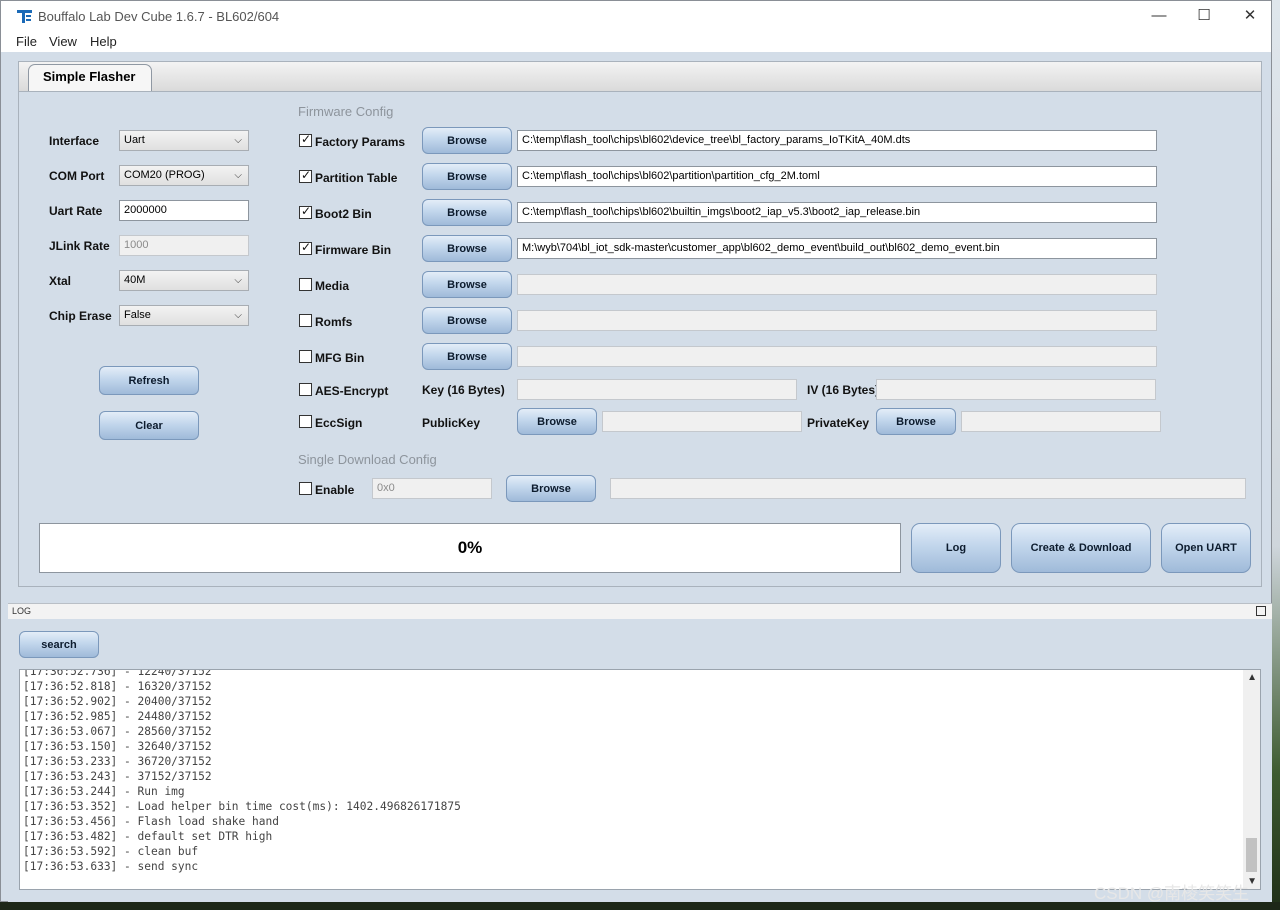  Describe the element at coordinates (184, 140) in the screenshot. I see `interface-select: Uart ⌵` at that location.